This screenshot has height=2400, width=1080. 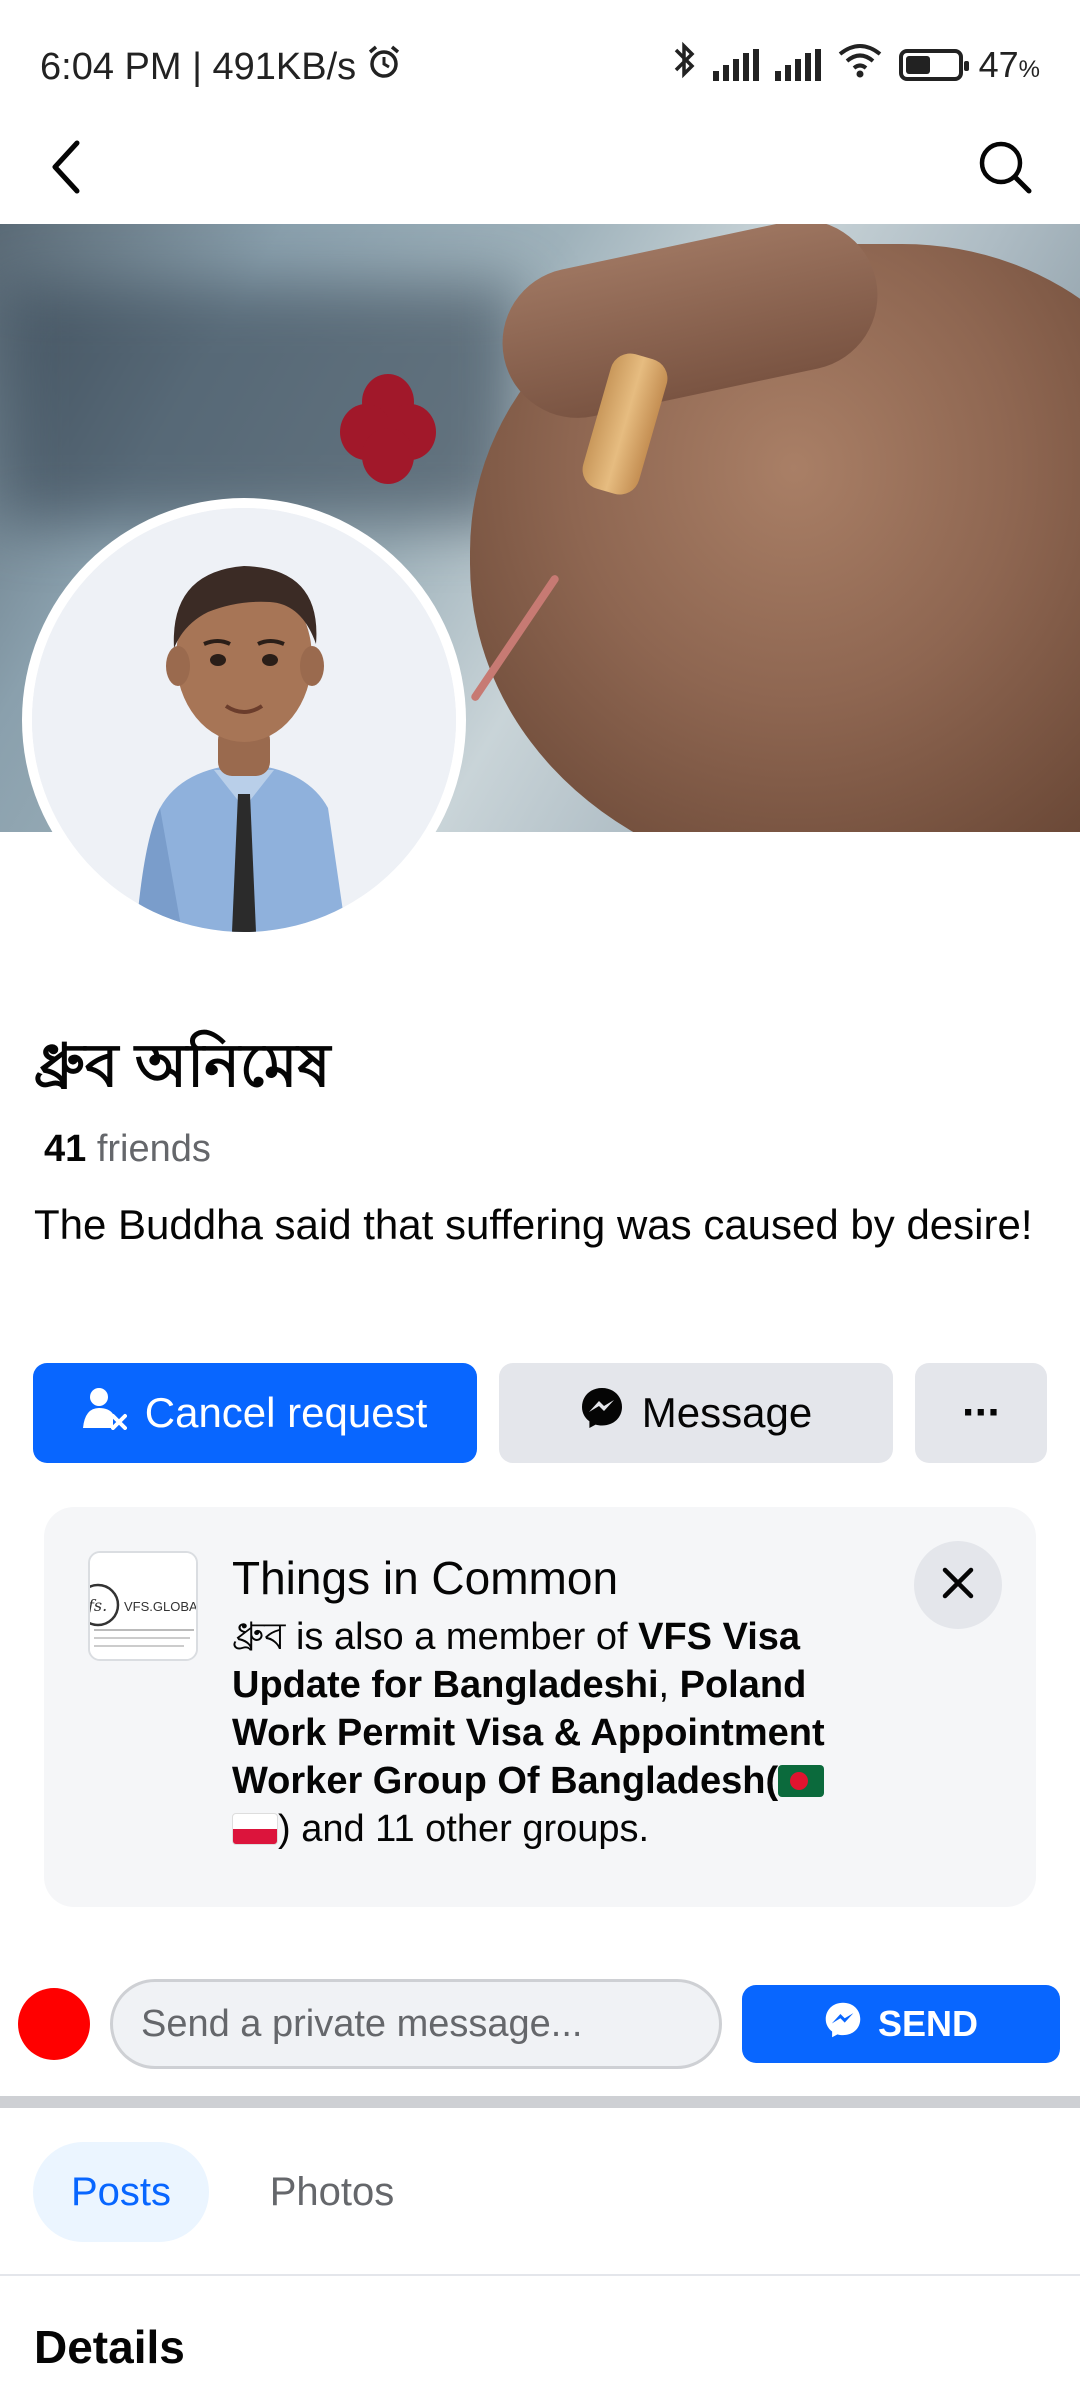 I want to click on search-icon, so click(x=1005, y=169).